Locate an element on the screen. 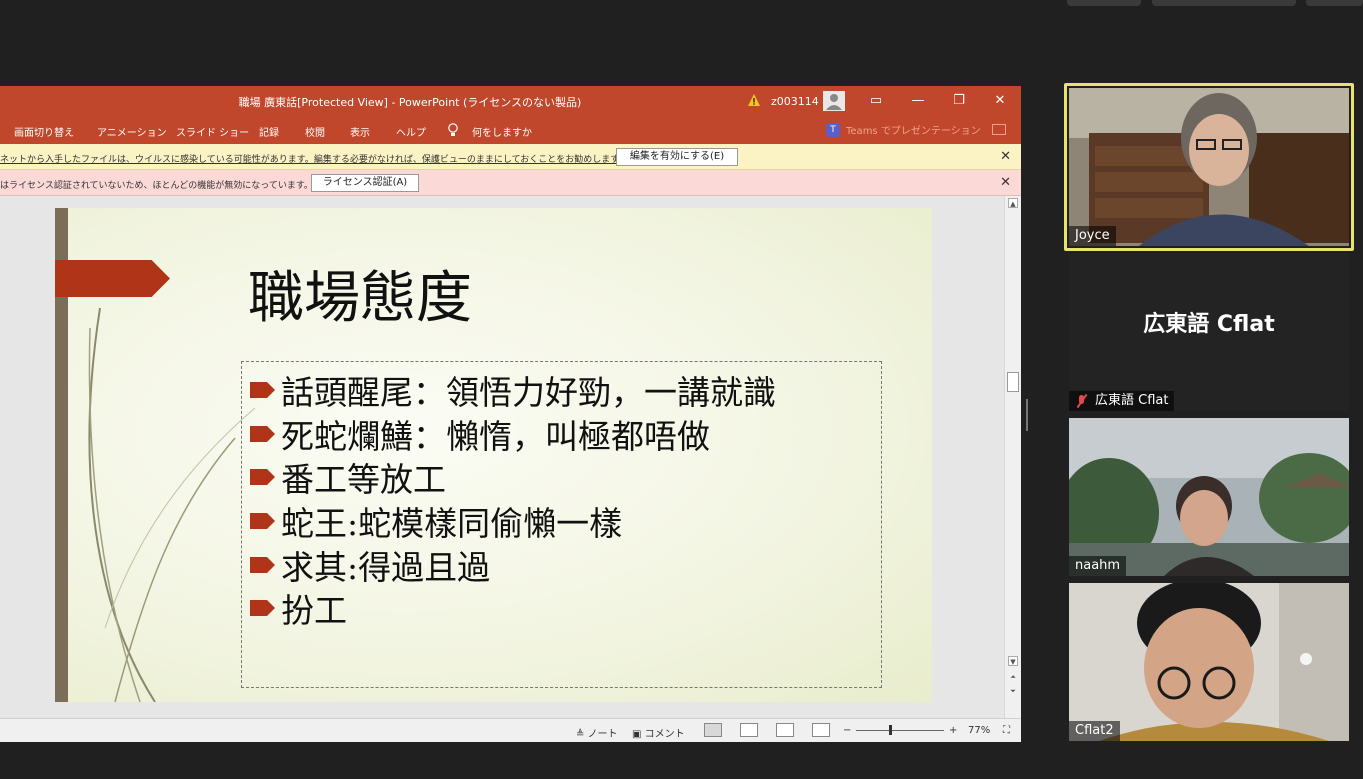 Image resolution: width=1363 pixels, height=779 pixels. normal-view-icon is located at coordinates (713, 730).